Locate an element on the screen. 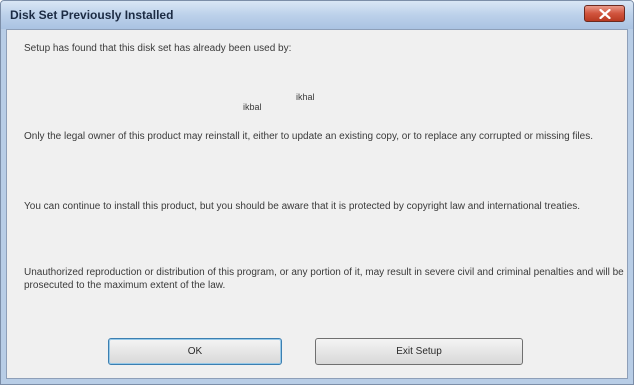 Image resolution: width=634 pixels, height=385 pixels. ok-button: OK is located at coordinates (195, 351).